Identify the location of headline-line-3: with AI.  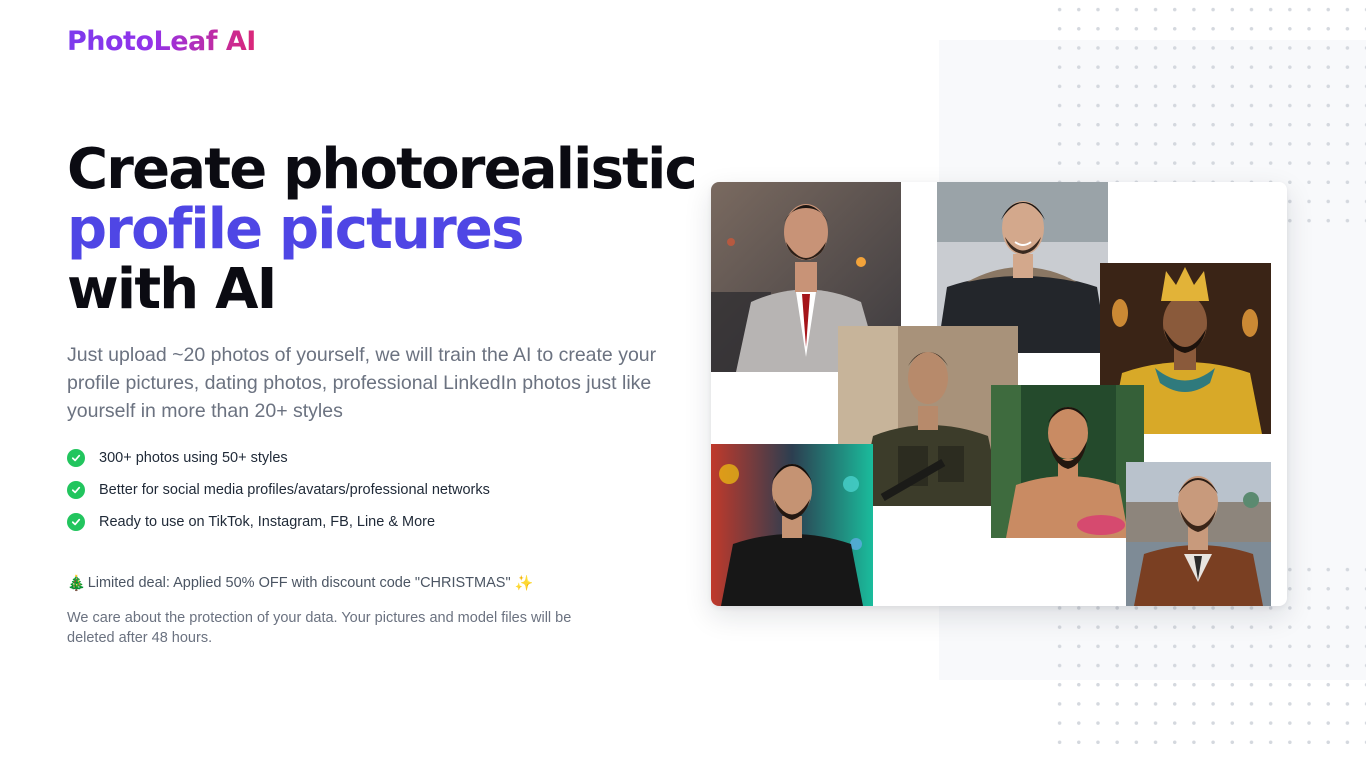
(172, 289).